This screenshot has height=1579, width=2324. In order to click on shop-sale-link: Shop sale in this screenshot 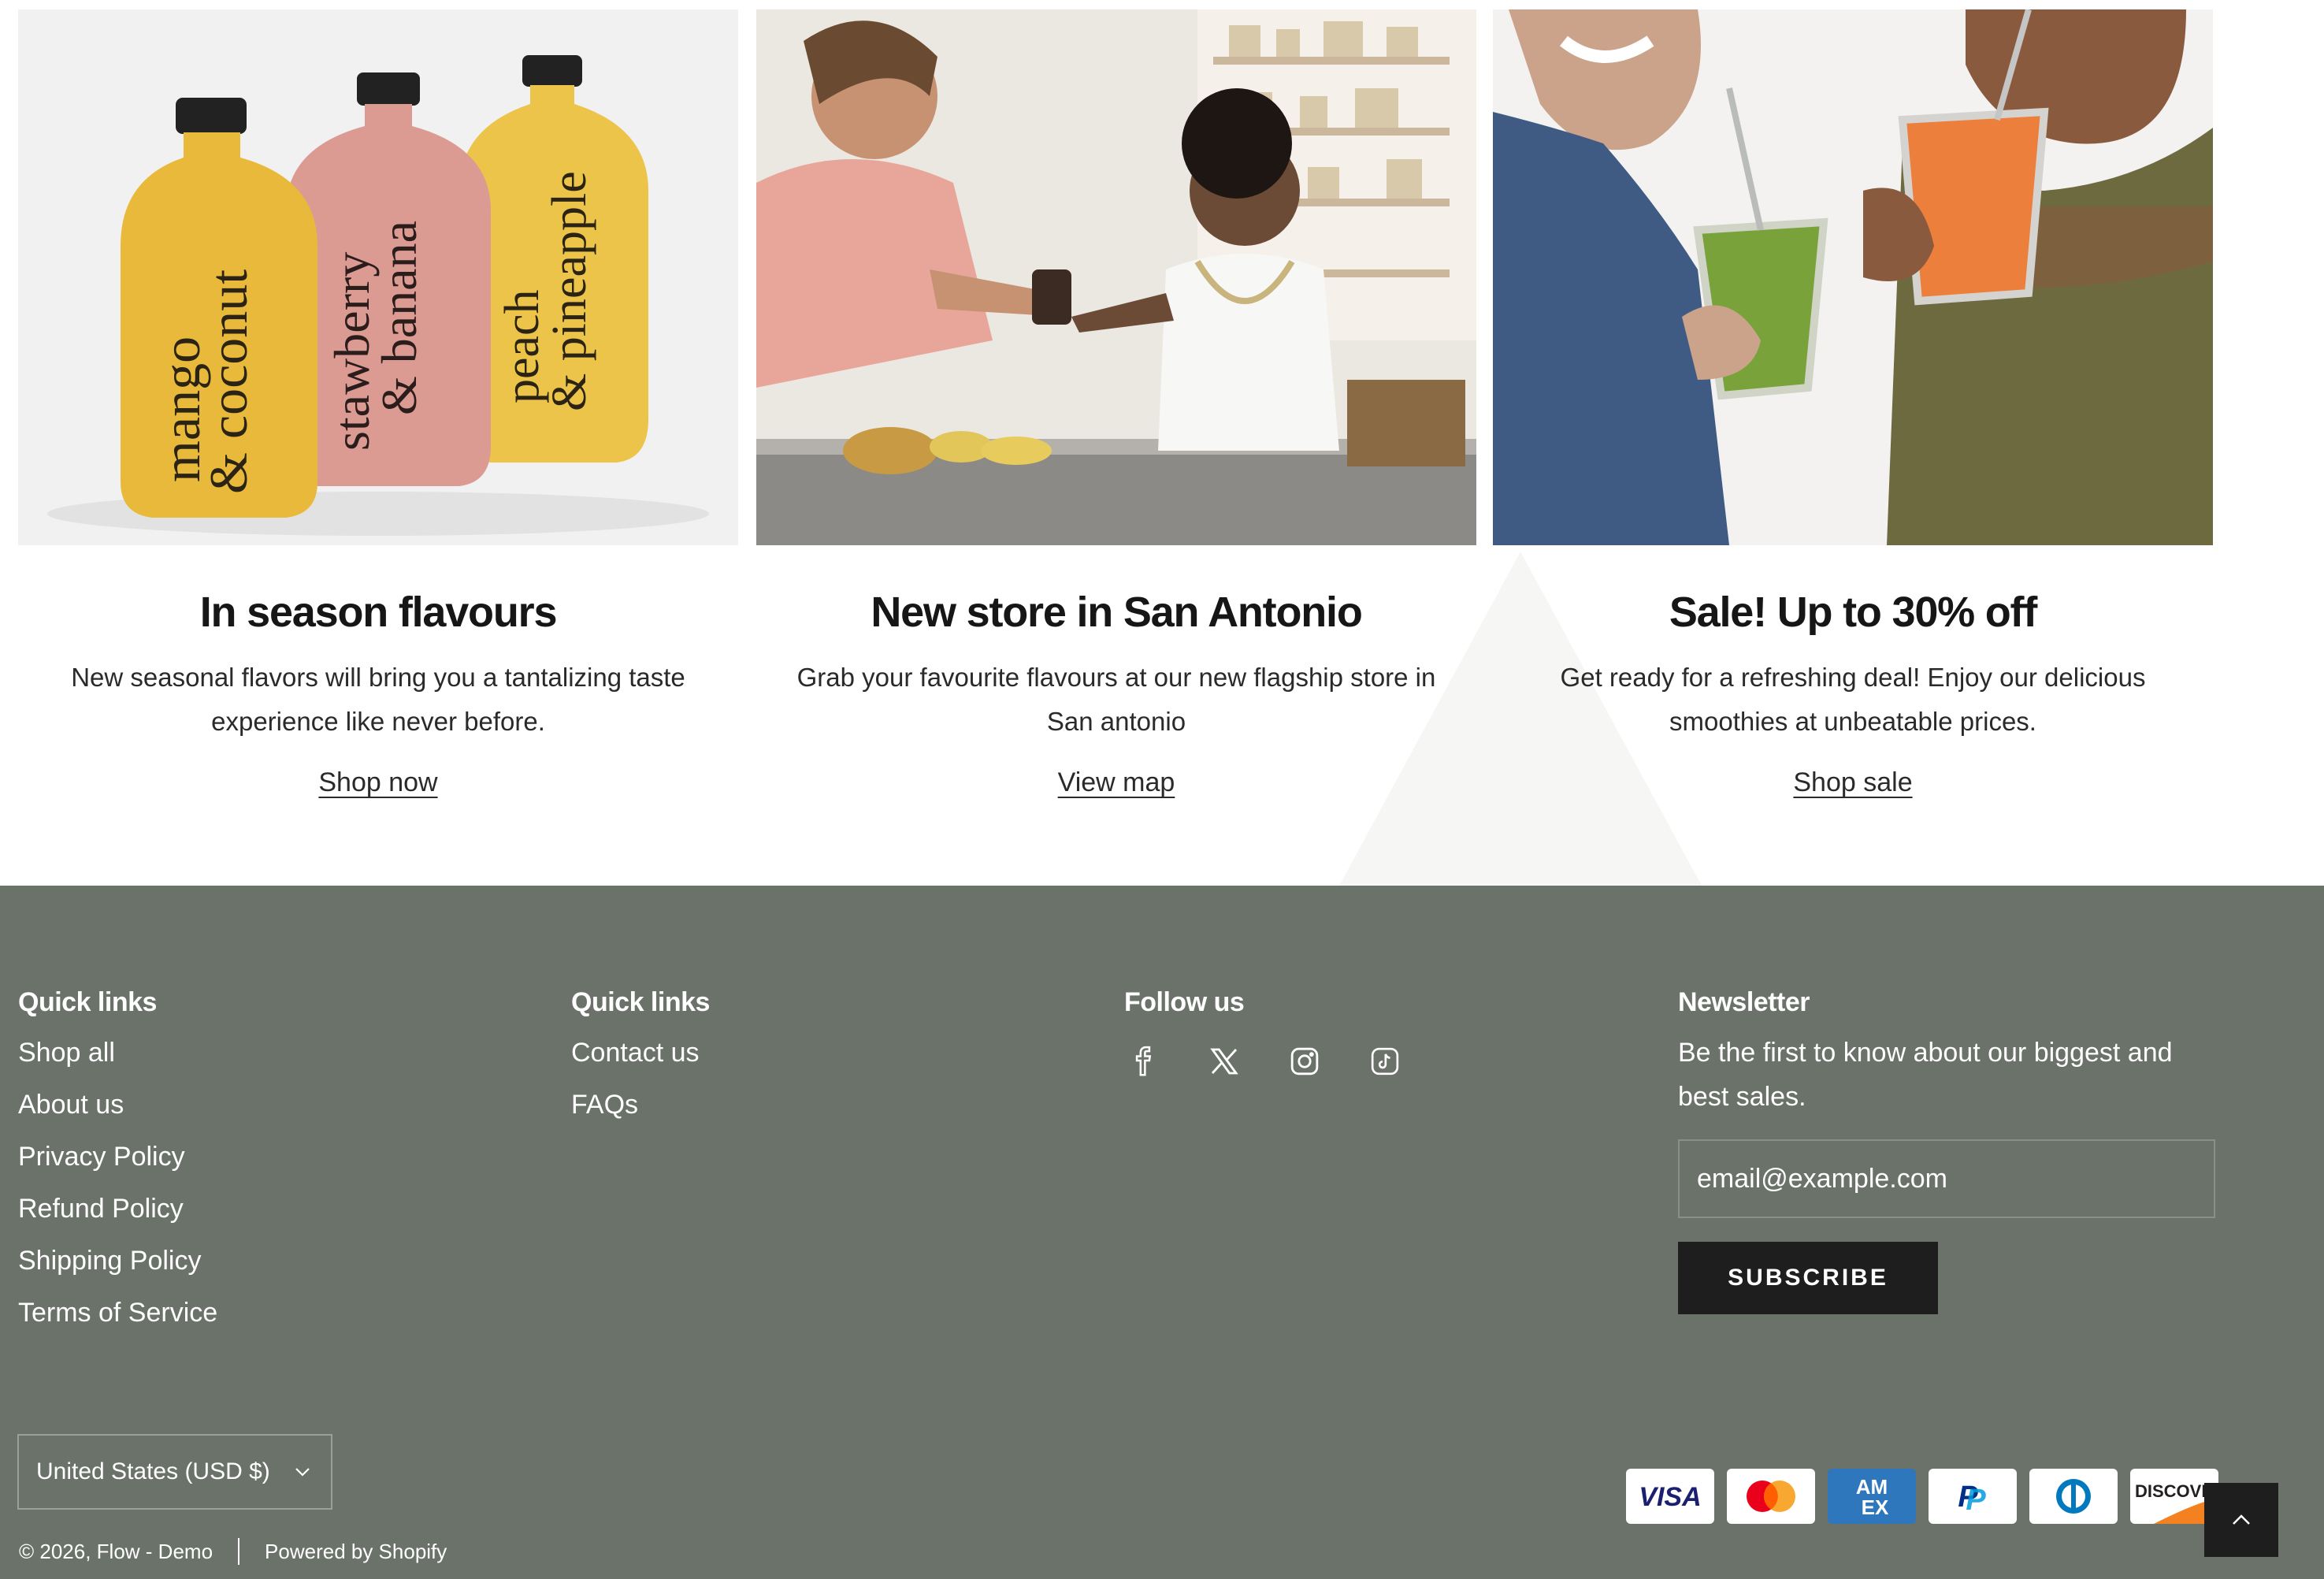, I will do `click(1852, 783)`.